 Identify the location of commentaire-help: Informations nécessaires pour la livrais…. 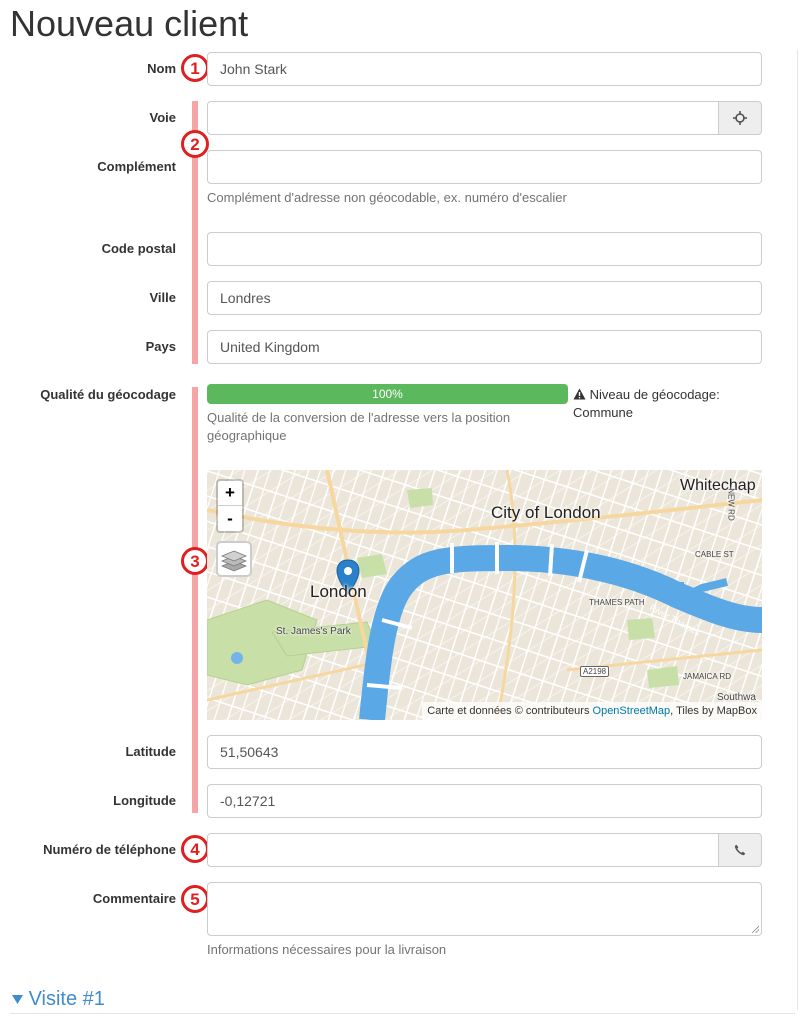
(327, 949).